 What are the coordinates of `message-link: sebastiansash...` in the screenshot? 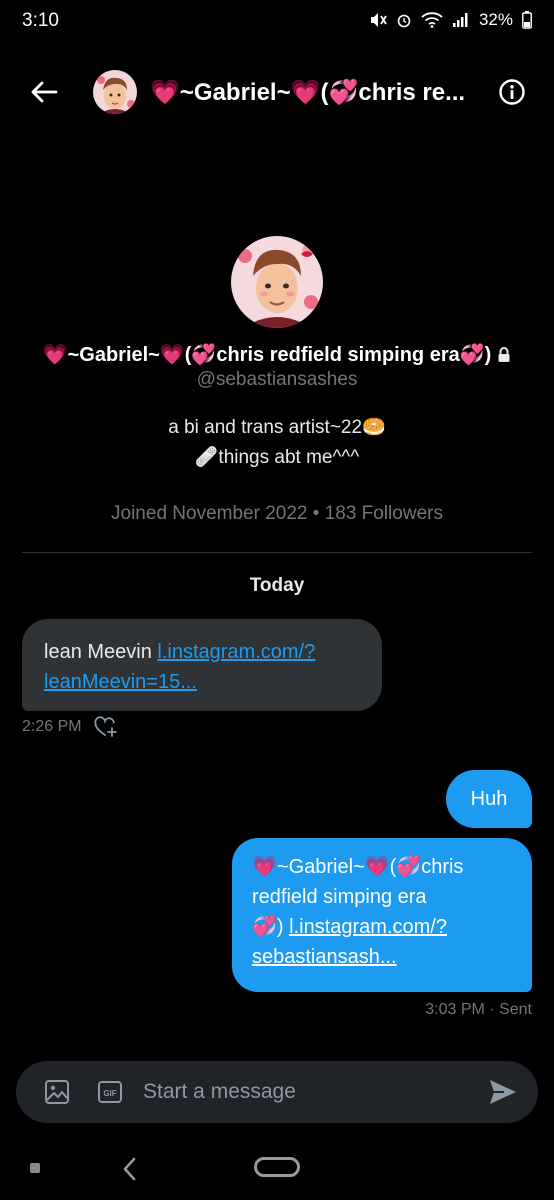 It's located at (324, 957).